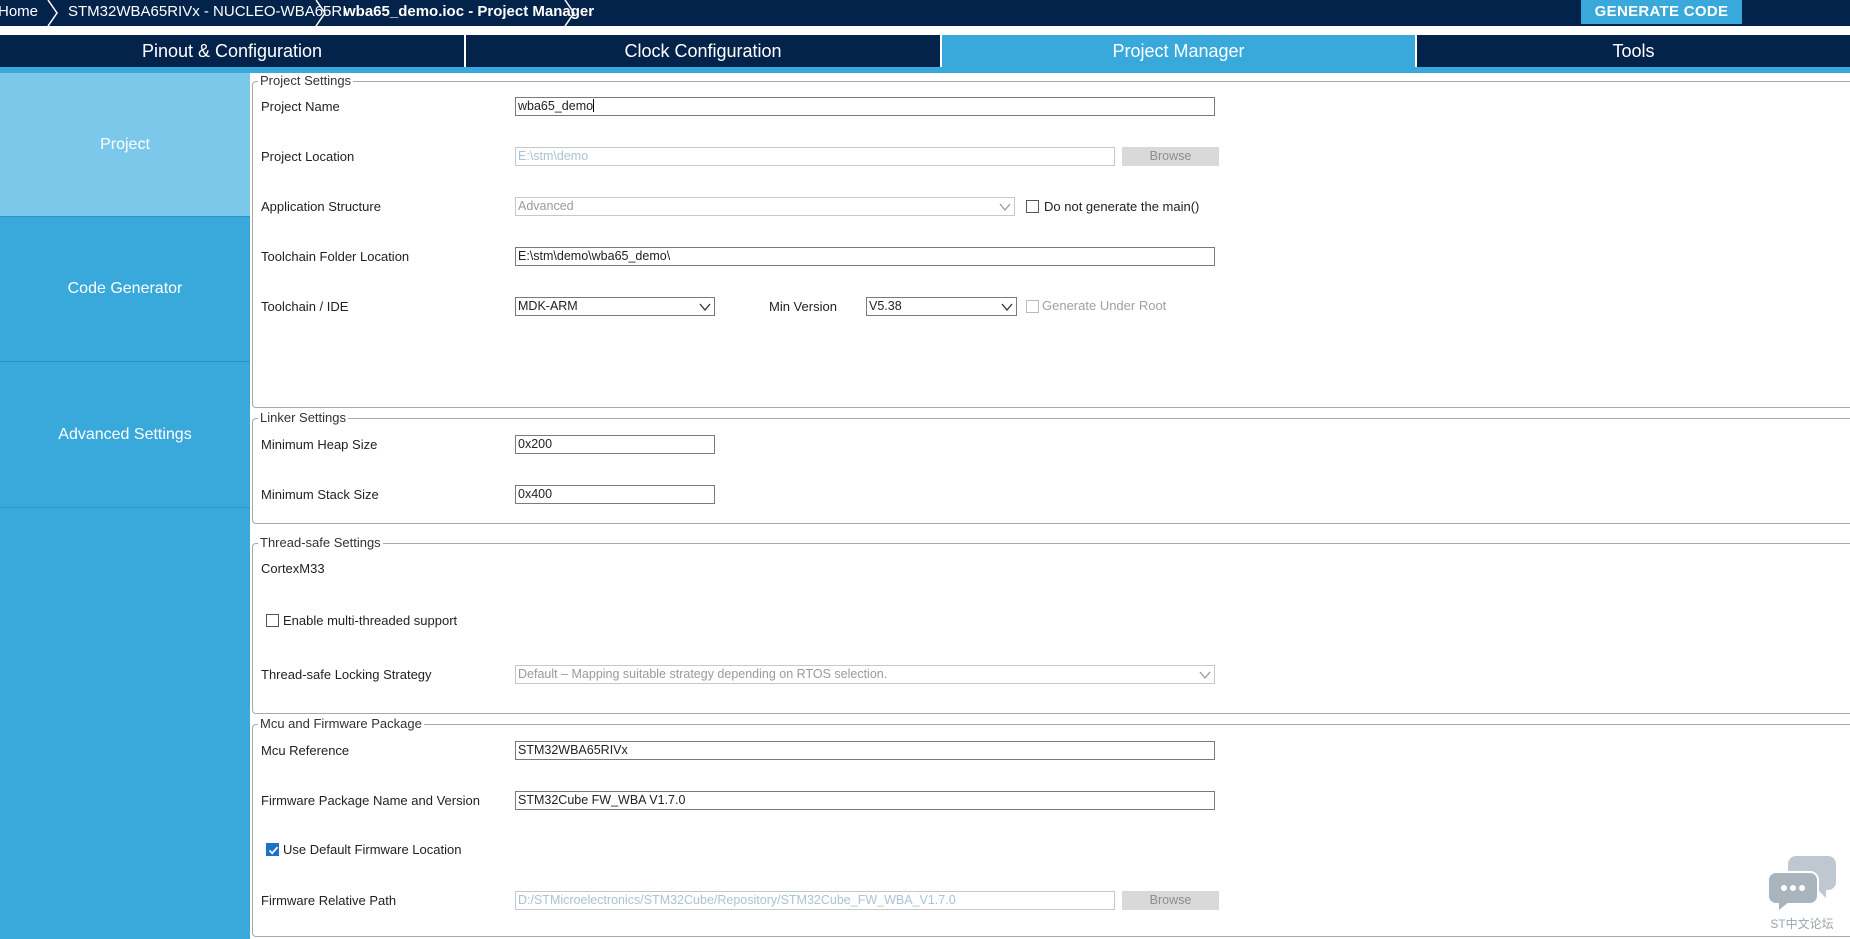  What do you see at coordinates (372, 849) in the screenshot?
I see `use-default-location-label: Use Default Firmware Location` at bounding box center [372, 849].